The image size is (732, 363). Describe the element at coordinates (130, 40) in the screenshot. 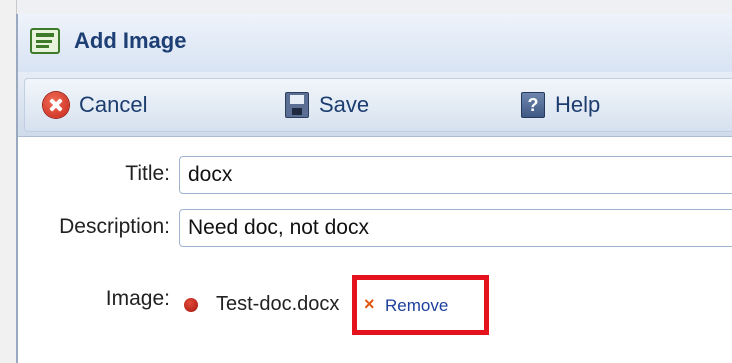

I see `dialog-title: Add Image` at that location.